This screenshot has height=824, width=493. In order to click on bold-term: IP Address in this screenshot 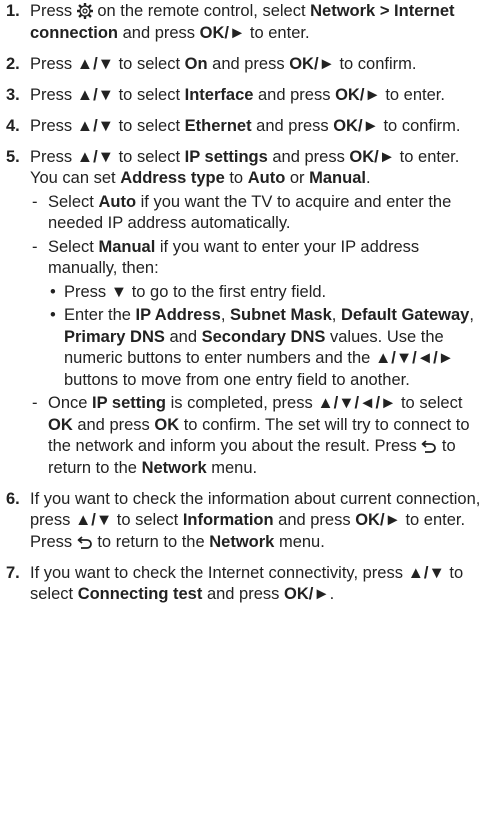, I will do `click(178, 315)`.